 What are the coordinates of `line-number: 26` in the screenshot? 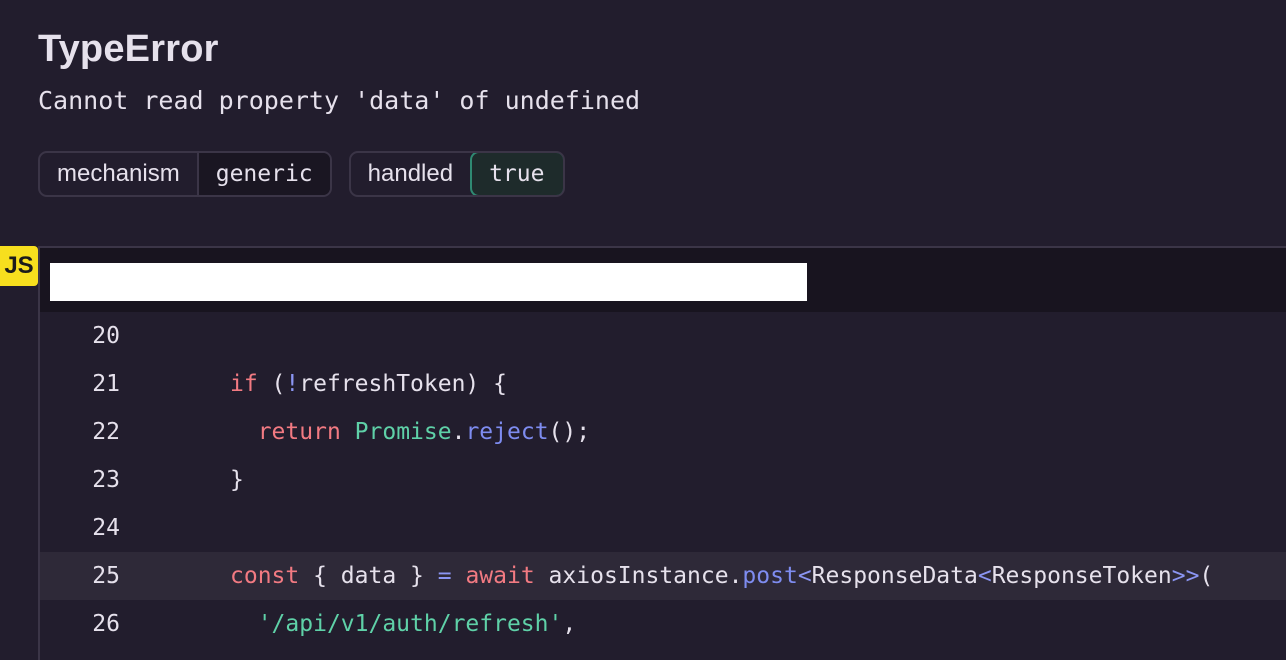 It's located at (106, 624).